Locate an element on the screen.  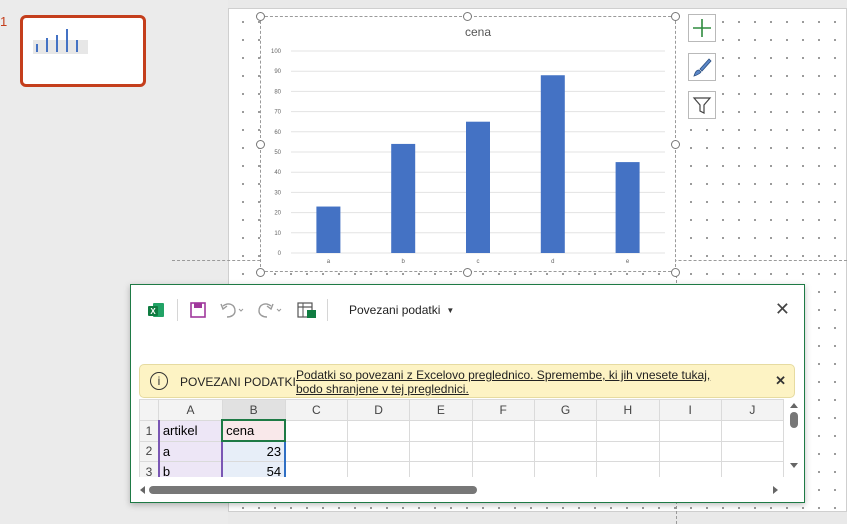
linked-data-toolbar: X Povezani podatki ▼ ✕ is located at coordinates (467, 310).